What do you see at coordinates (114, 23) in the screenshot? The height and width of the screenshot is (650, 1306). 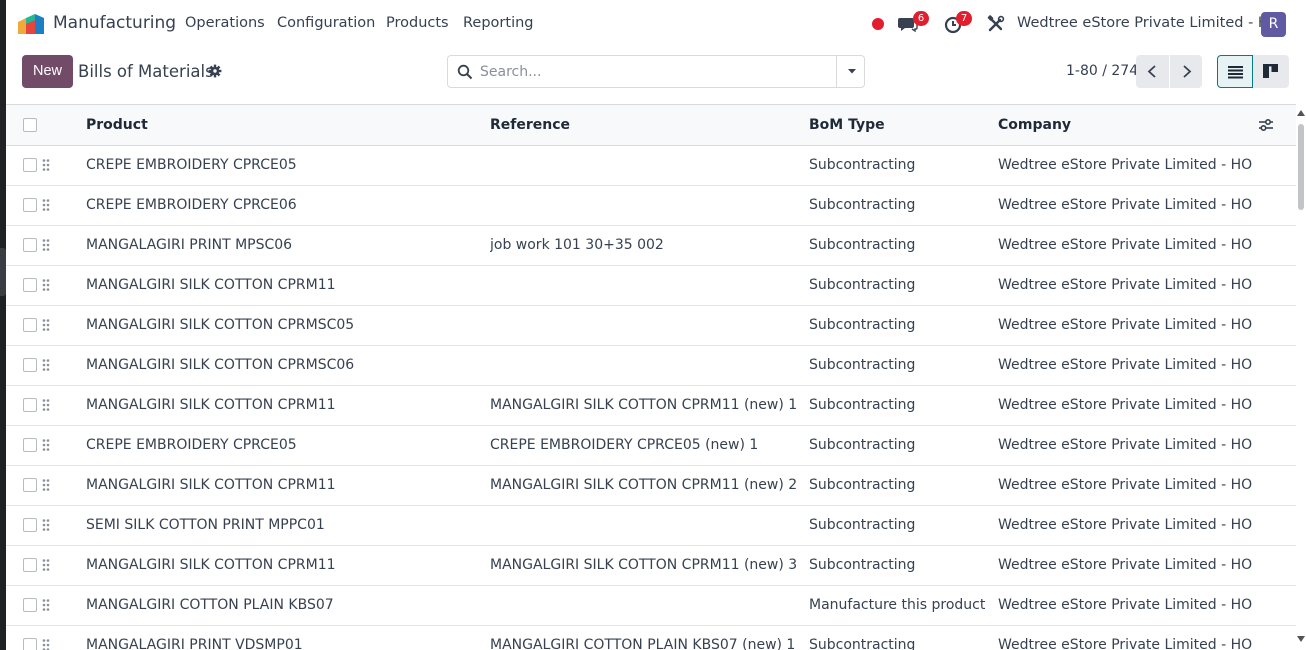 I see `app-name: Manufacturing` at bounding box center [114, 23].